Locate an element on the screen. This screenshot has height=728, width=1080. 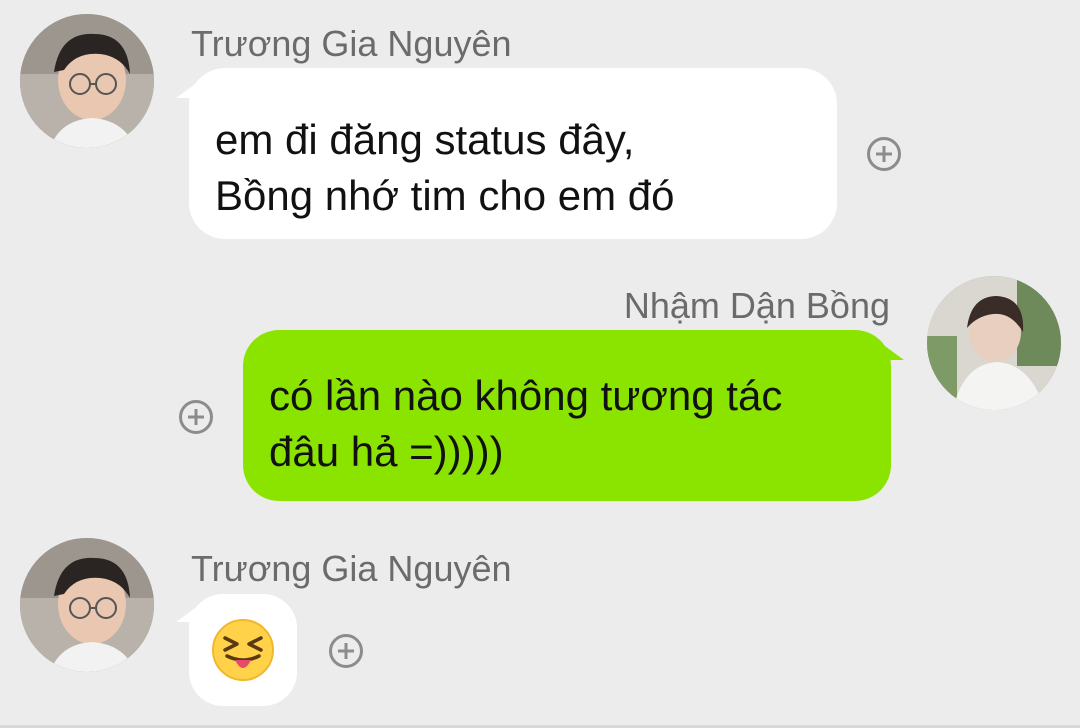
sender-name: Trương Gia Nguyên is located at coordinates (351, 568).